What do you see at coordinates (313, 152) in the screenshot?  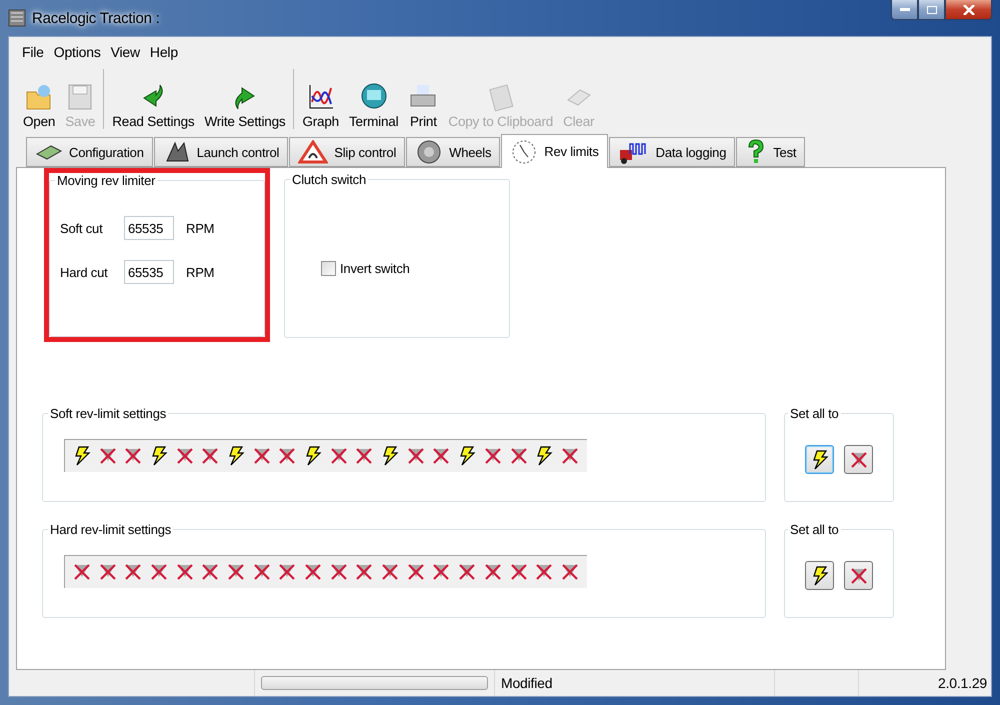 I see `warning-triangle-icon` at bounding box center [313, 152].